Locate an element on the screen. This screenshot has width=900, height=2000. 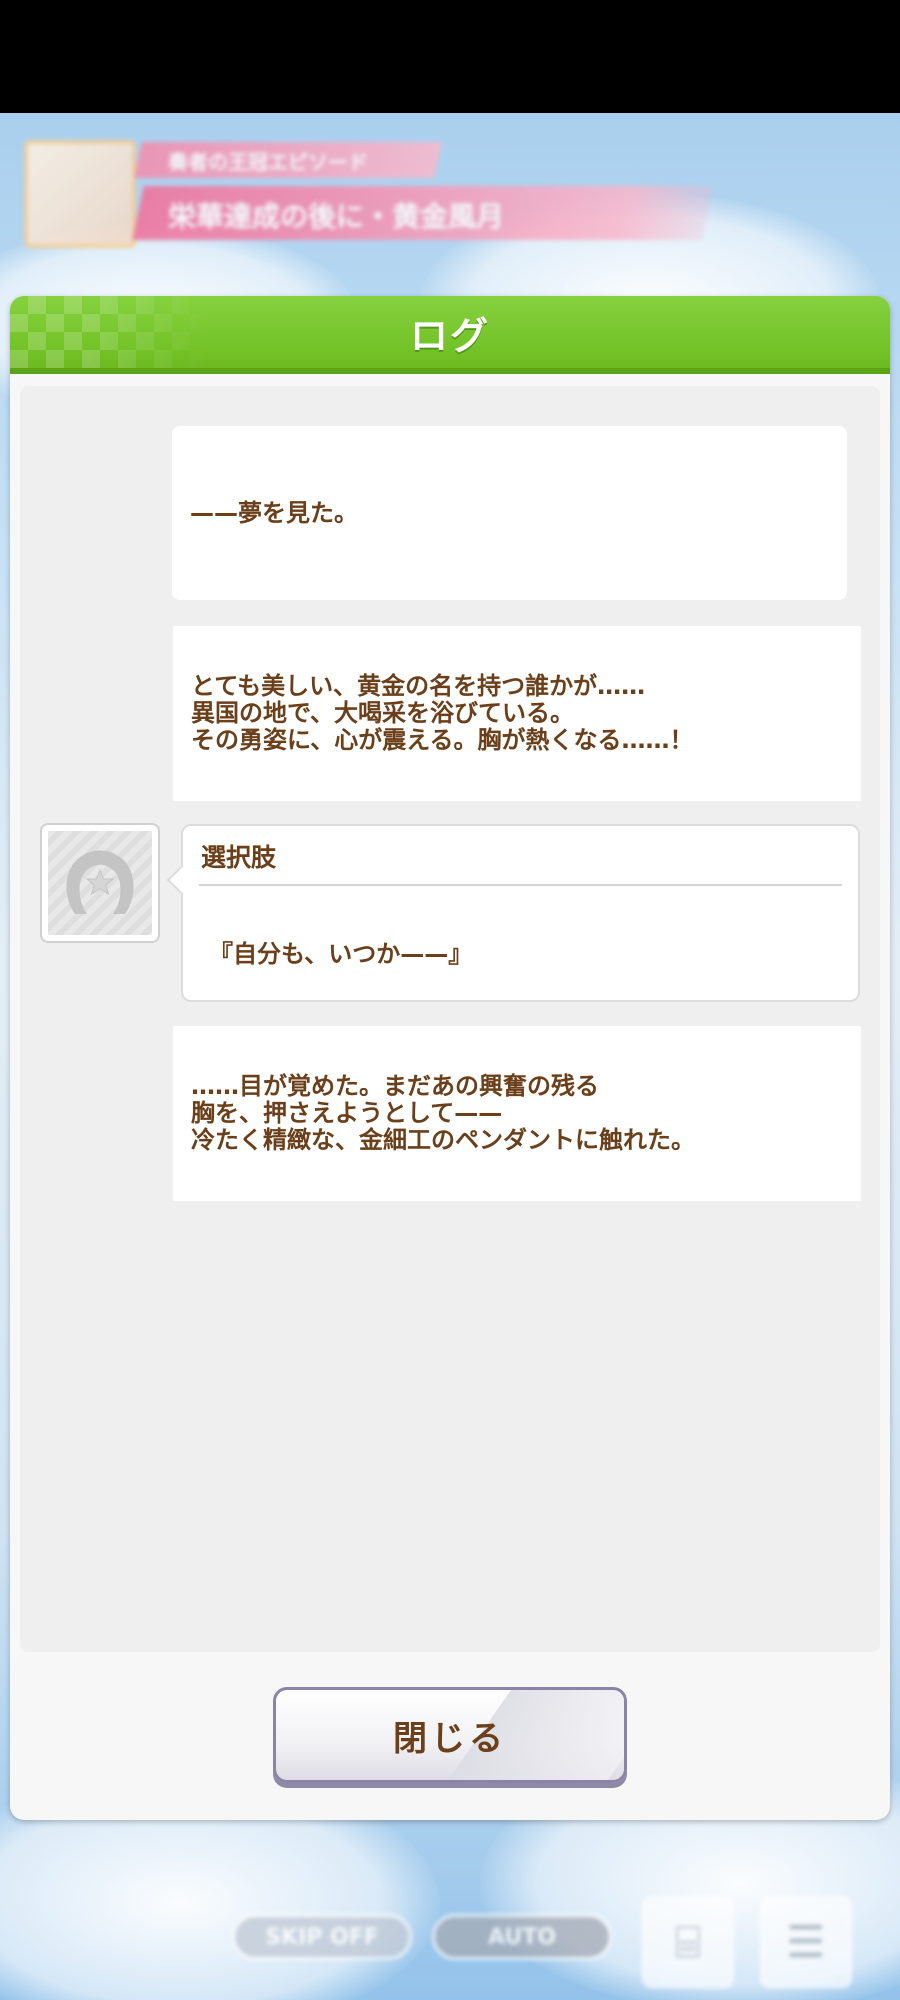
dialog-header: ログ is located at coordinates (450, 335).